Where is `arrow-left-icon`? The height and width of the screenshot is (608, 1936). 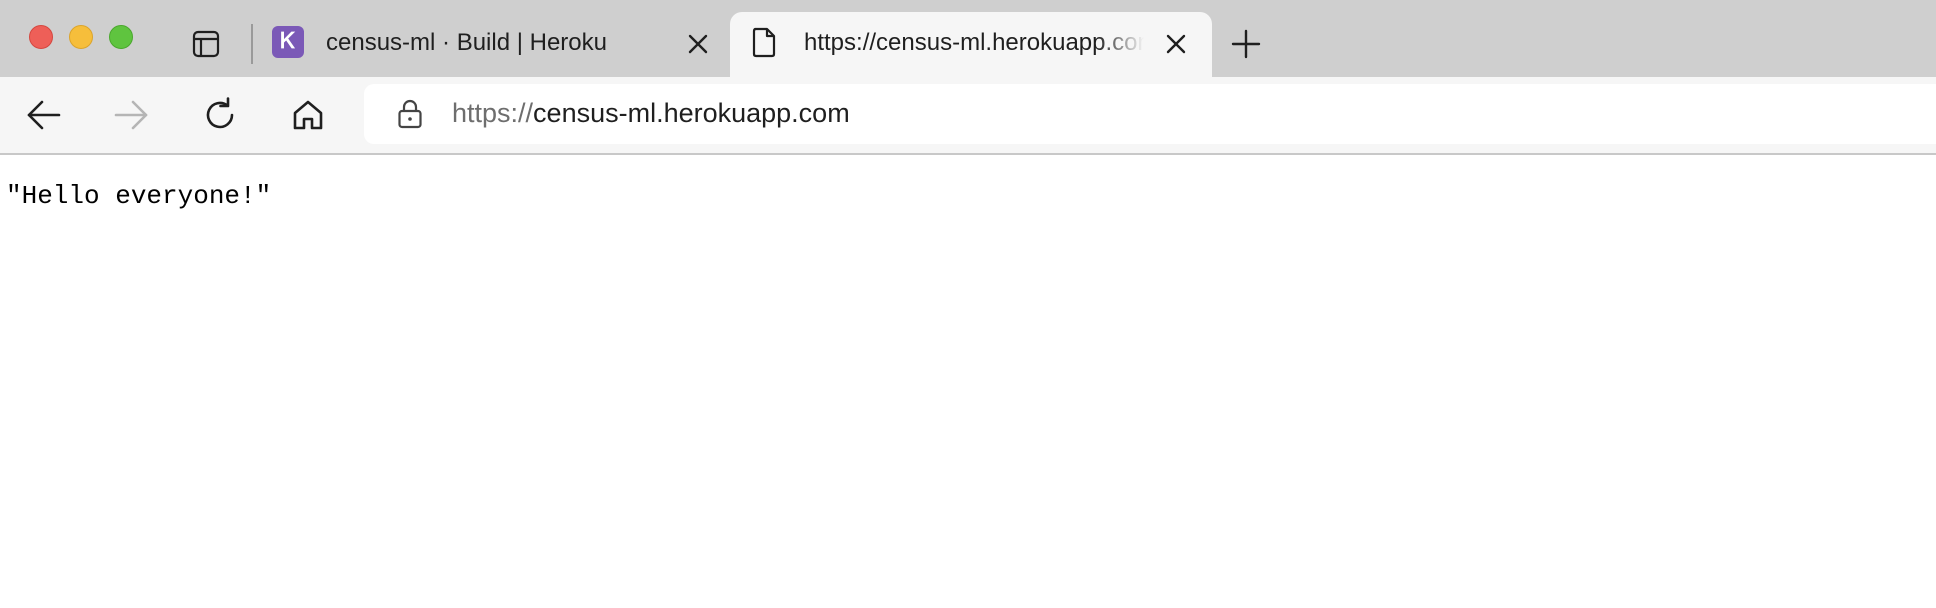 arrow-left-icon is located at coordinates (44, 115).